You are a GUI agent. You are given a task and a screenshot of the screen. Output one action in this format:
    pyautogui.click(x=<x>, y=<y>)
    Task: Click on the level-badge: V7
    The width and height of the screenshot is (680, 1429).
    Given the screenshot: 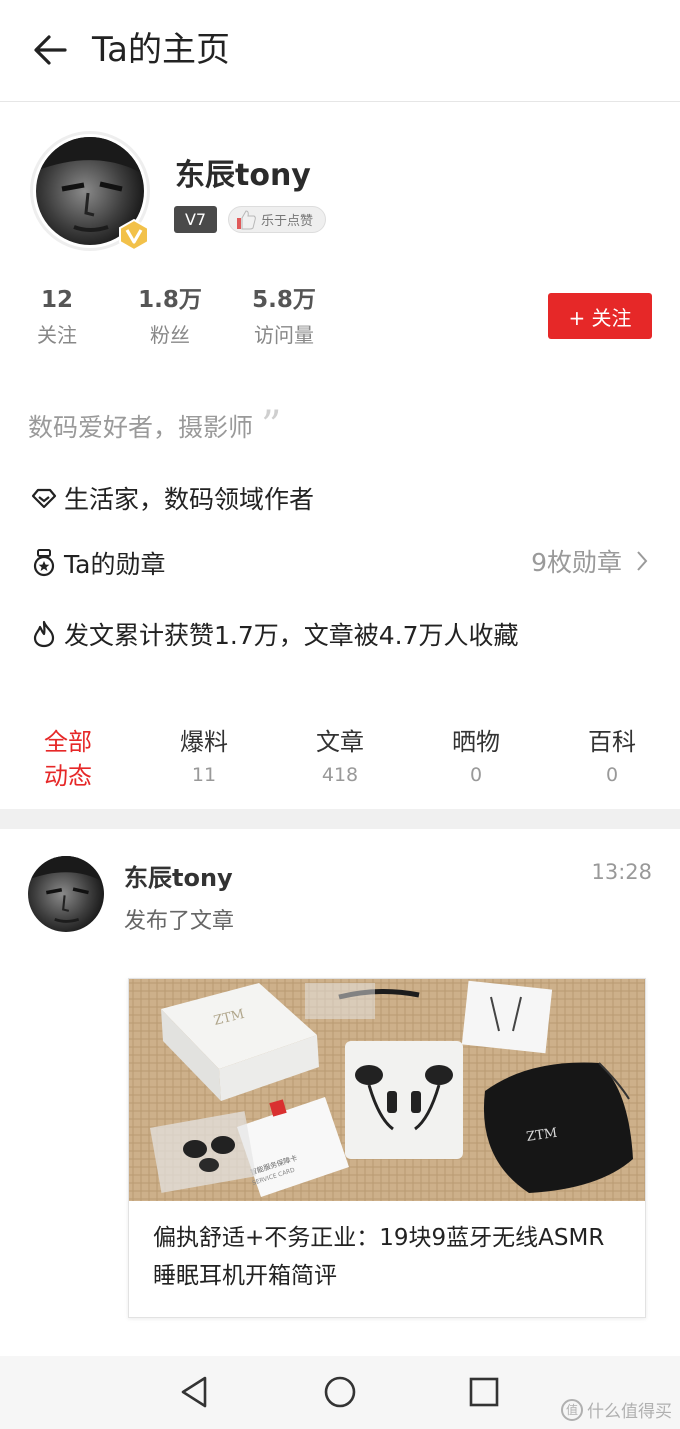 What is the action you would take?
    pyautogui.click(x=195, y=219)
    